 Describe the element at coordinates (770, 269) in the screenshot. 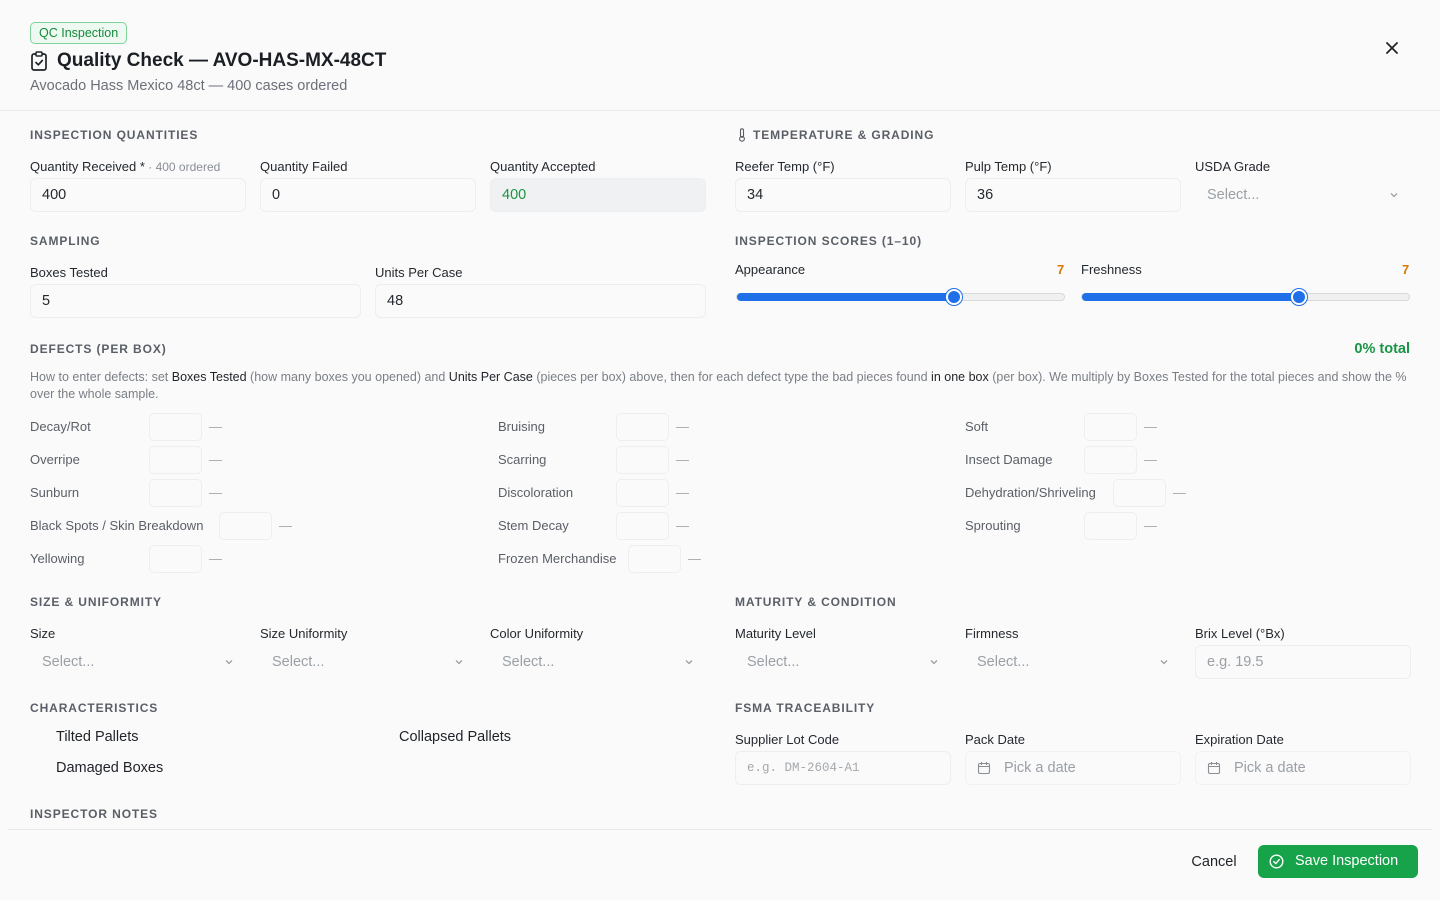

I see `appearance-label: Appearance` at that location.